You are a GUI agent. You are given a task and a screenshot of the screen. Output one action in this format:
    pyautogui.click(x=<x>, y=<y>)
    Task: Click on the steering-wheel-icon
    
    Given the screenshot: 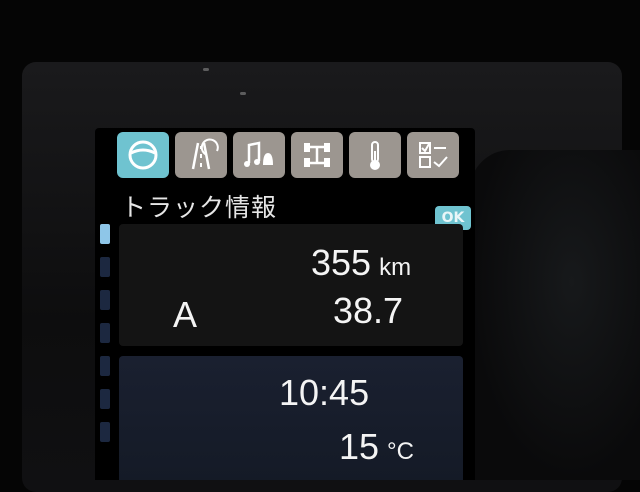 What is the action you would take?
    pyautogui.click(x=143, y=155)
    